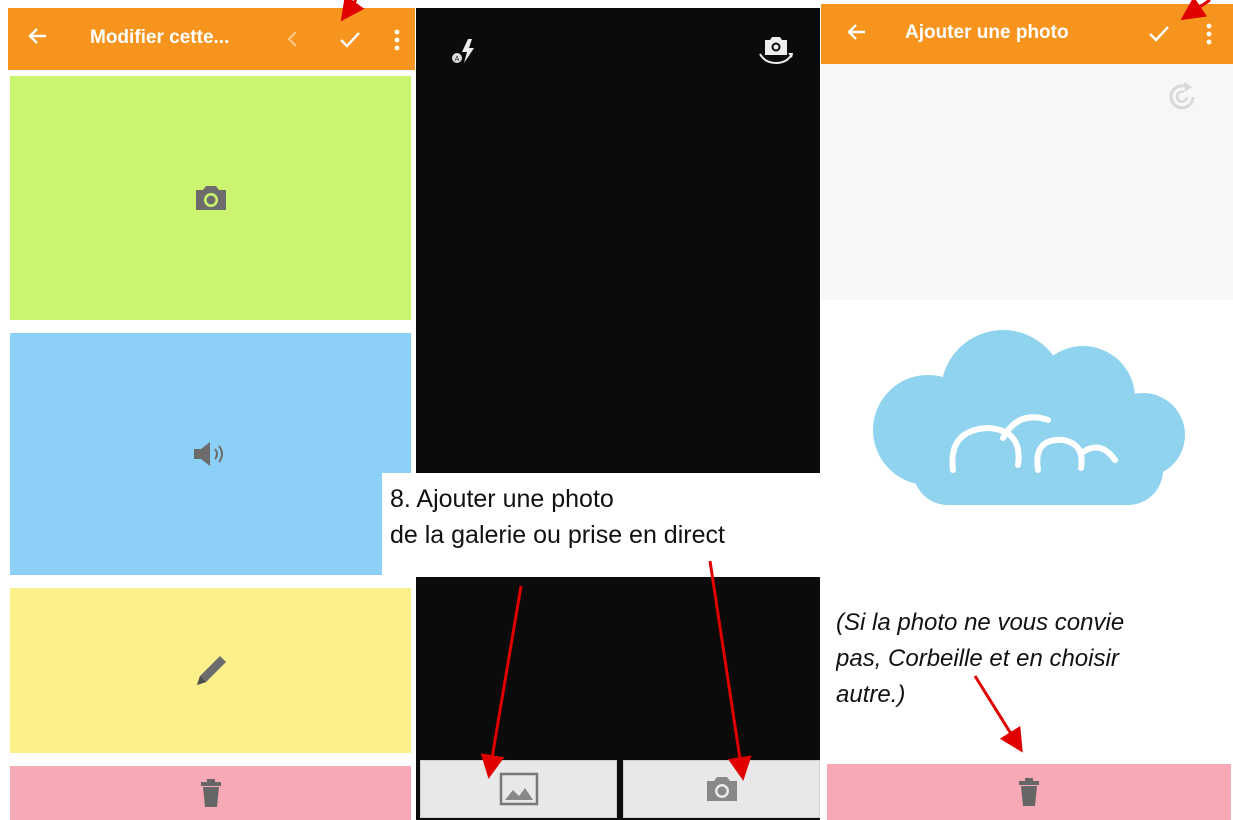 This screenshot has height=820, width=1233. I want to click on arrow-to-right-trash, so click(998, 714).